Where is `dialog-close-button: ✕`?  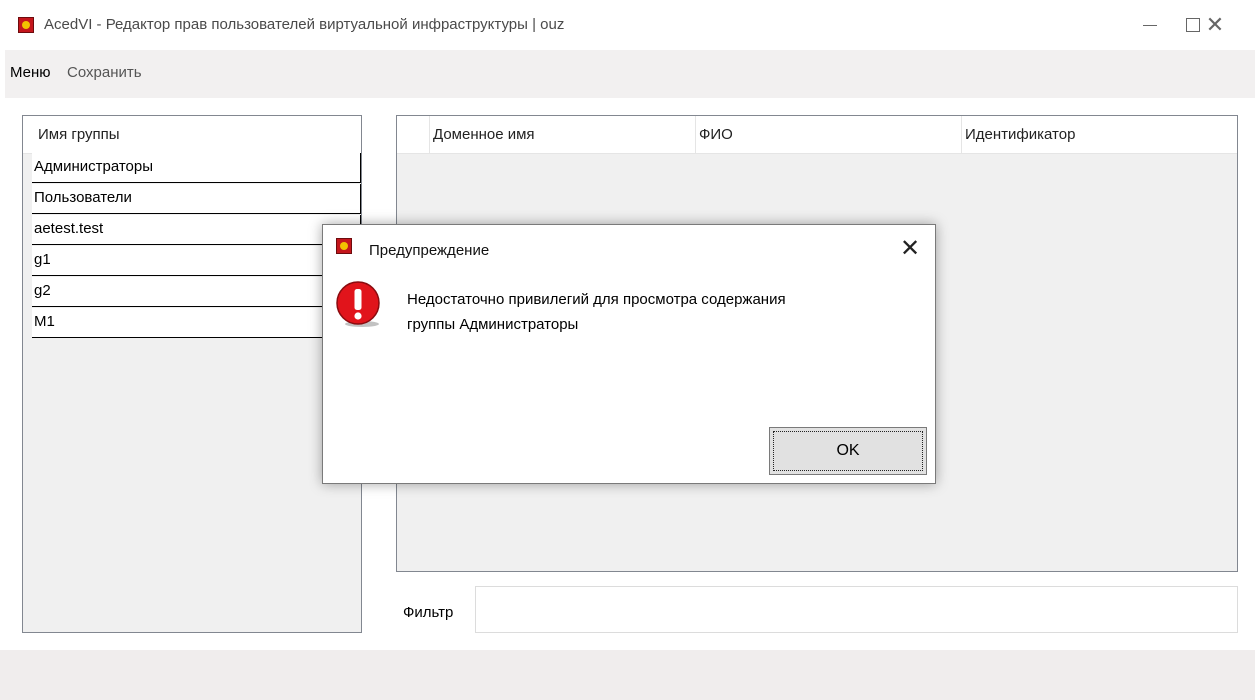 dialog-close-button: ✕ is located at coordinates (910, 250).